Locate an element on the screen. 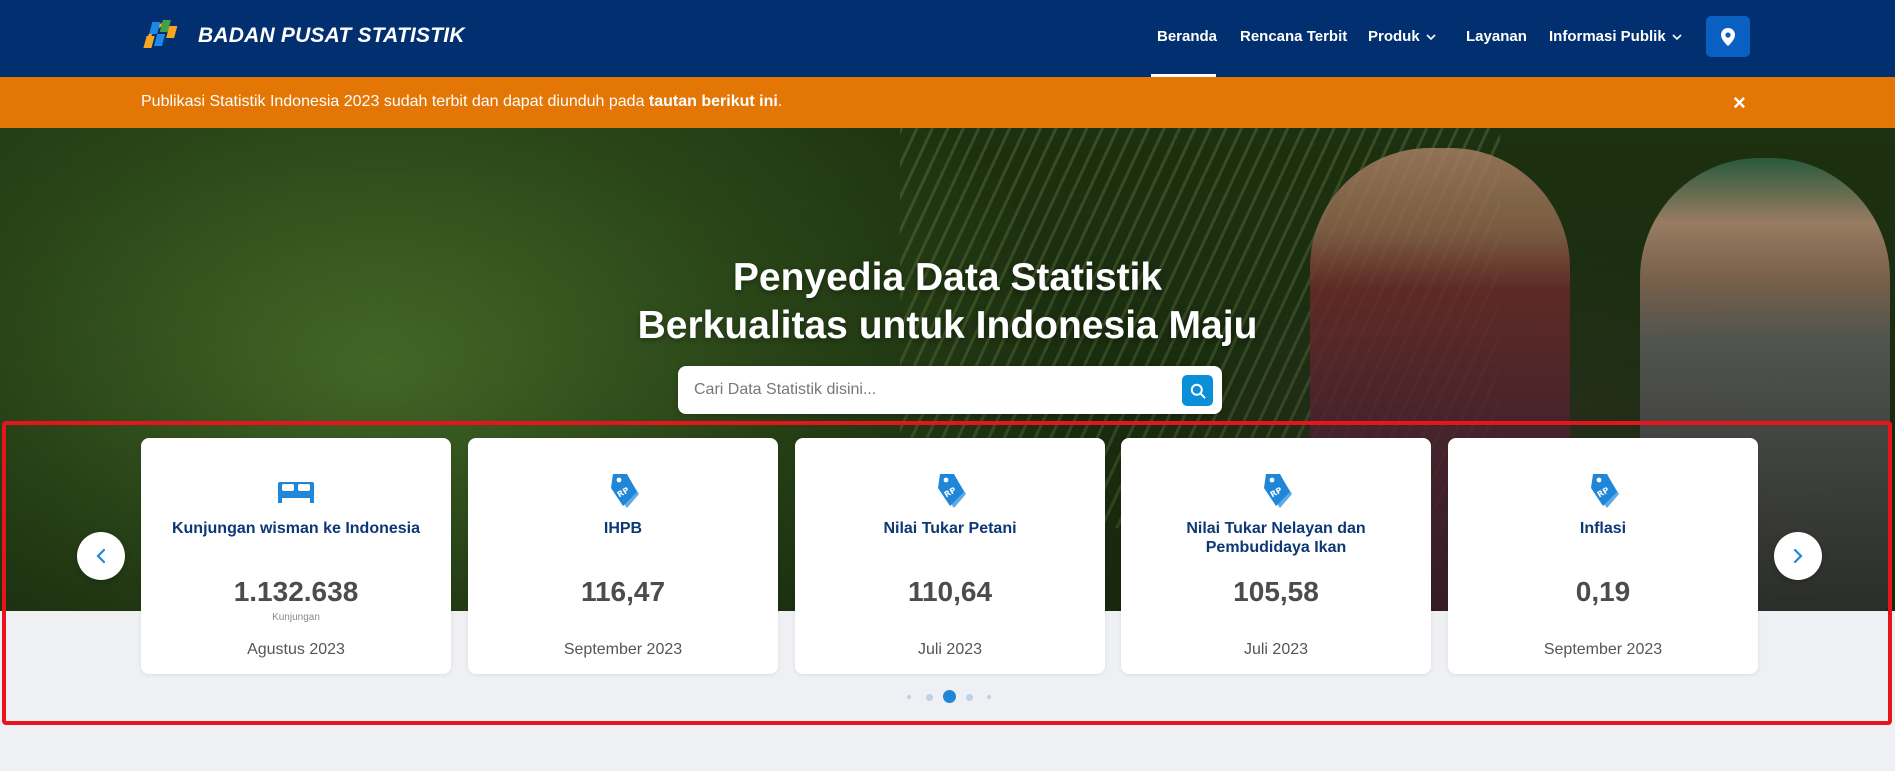 This screenshot has height=771, width=1895. bps-logo is located at coordinates (165, 36).